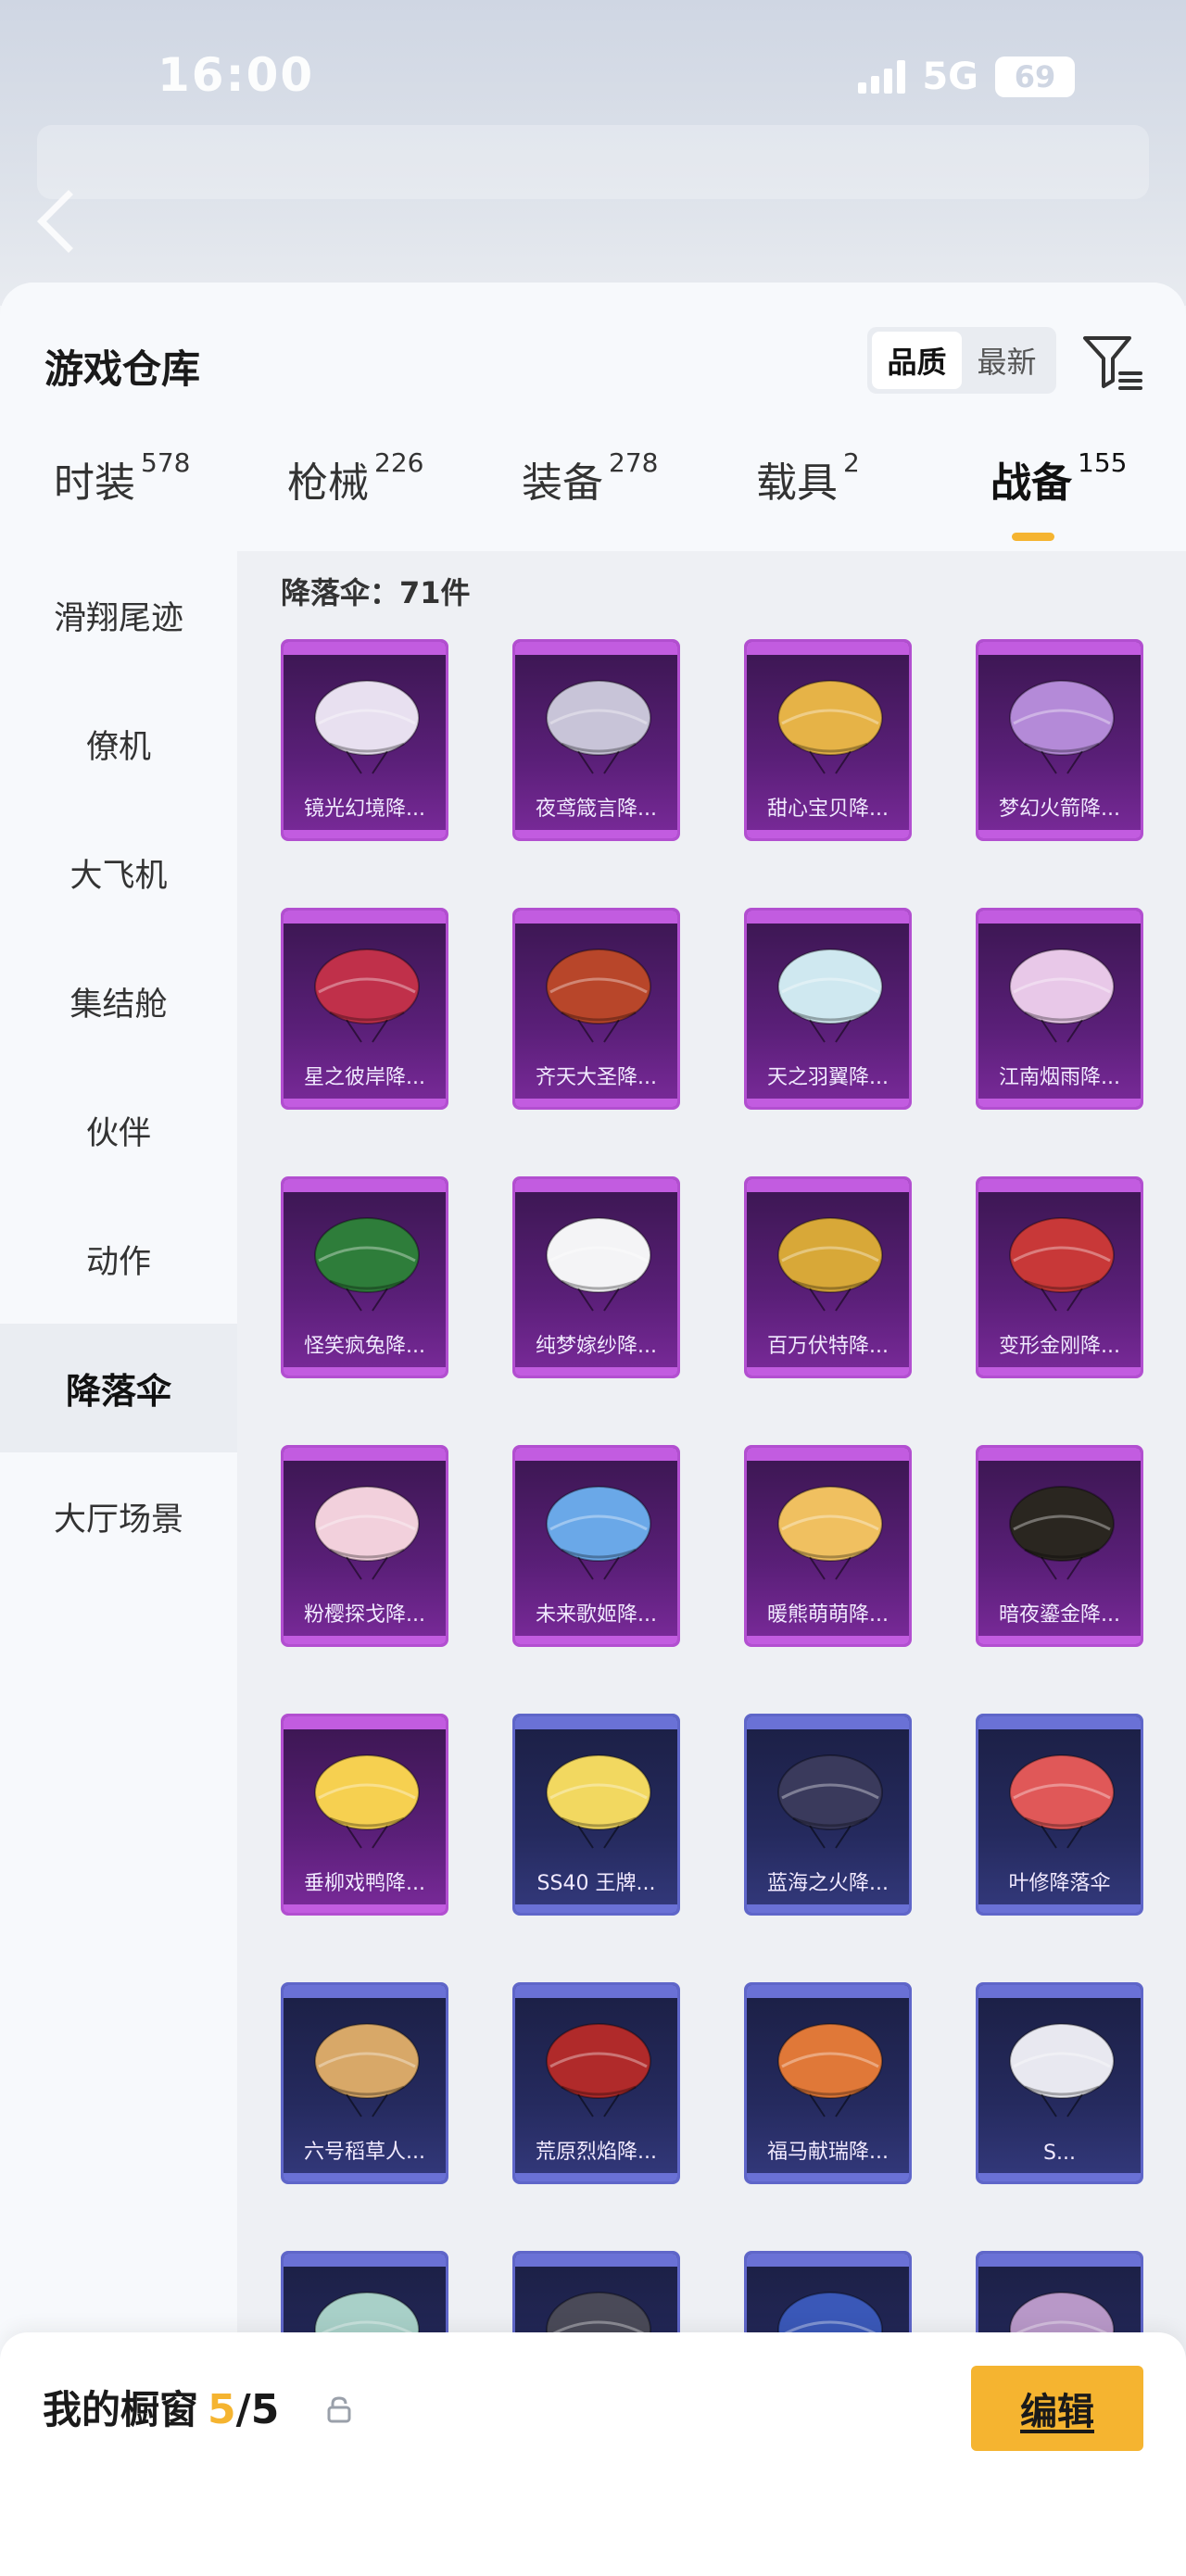 The image size is (1186, 2576). I want to click on filter-icon, so click(1112, 362).